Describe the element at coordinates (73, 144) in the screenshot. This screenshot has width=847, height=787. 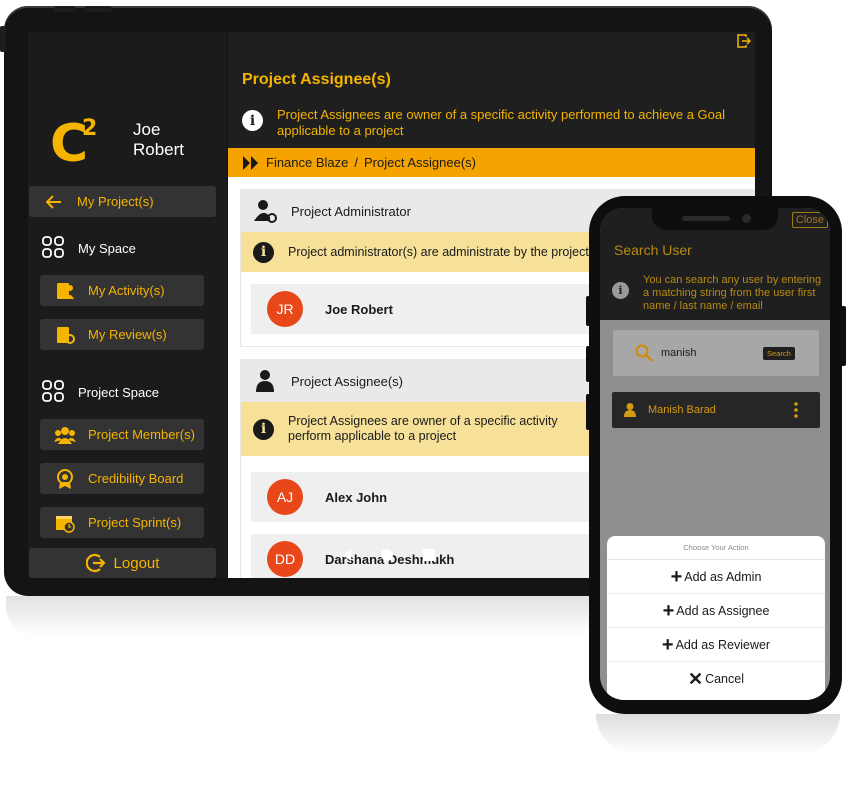
I see `app-logo: C 2` at that location.